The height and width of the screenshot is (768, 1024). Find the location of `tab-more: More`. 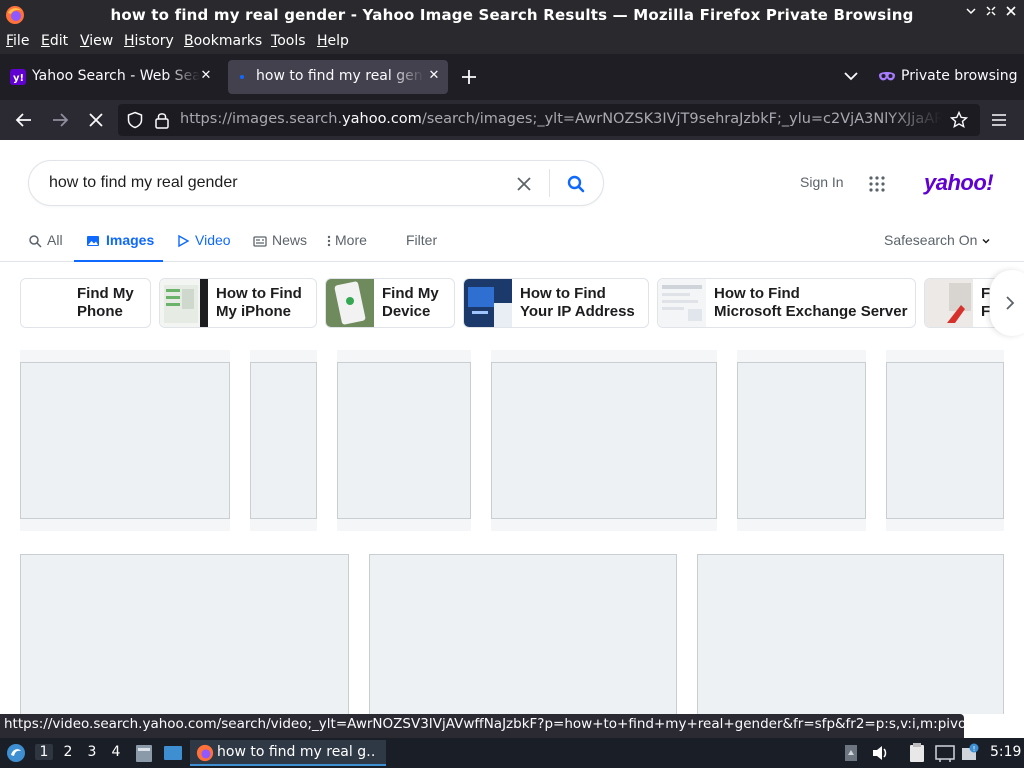

tab-more: More is located at coordinates (349, 247).